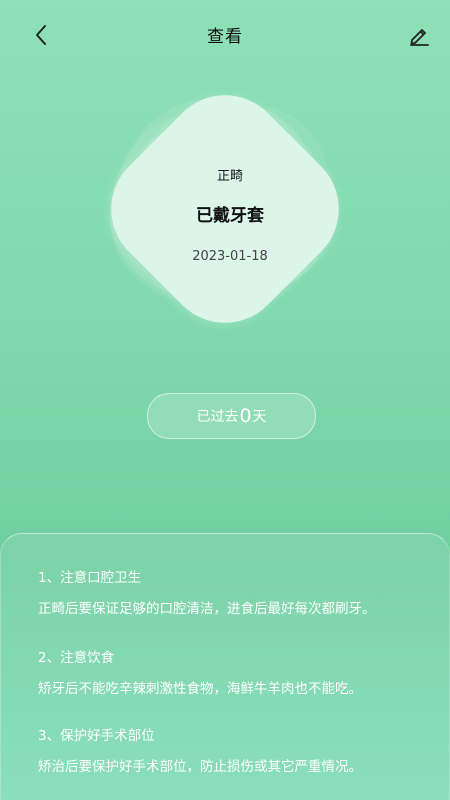  Describe the element at coordinates (96, 736) in the screenshot. I see `tip-title: 3、保护好手术部位` at that location.